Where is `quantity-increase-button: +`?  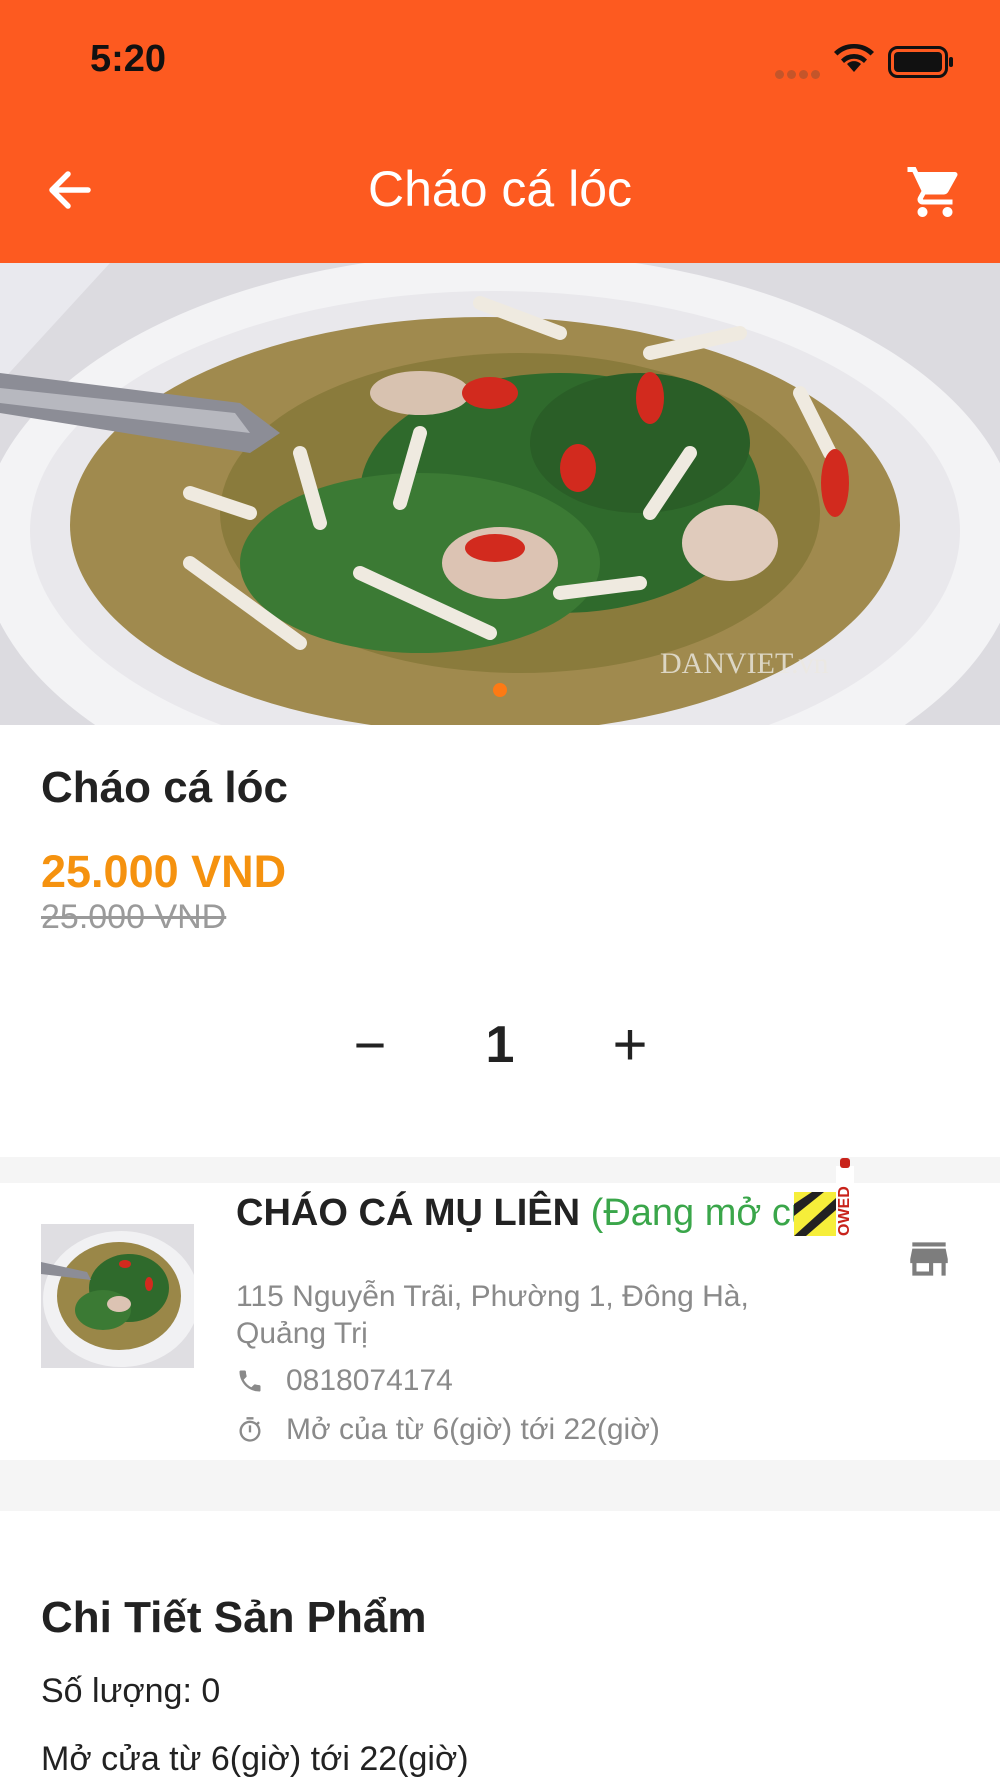
quantity-increase-button: + is located at coordinates (630, 1045).